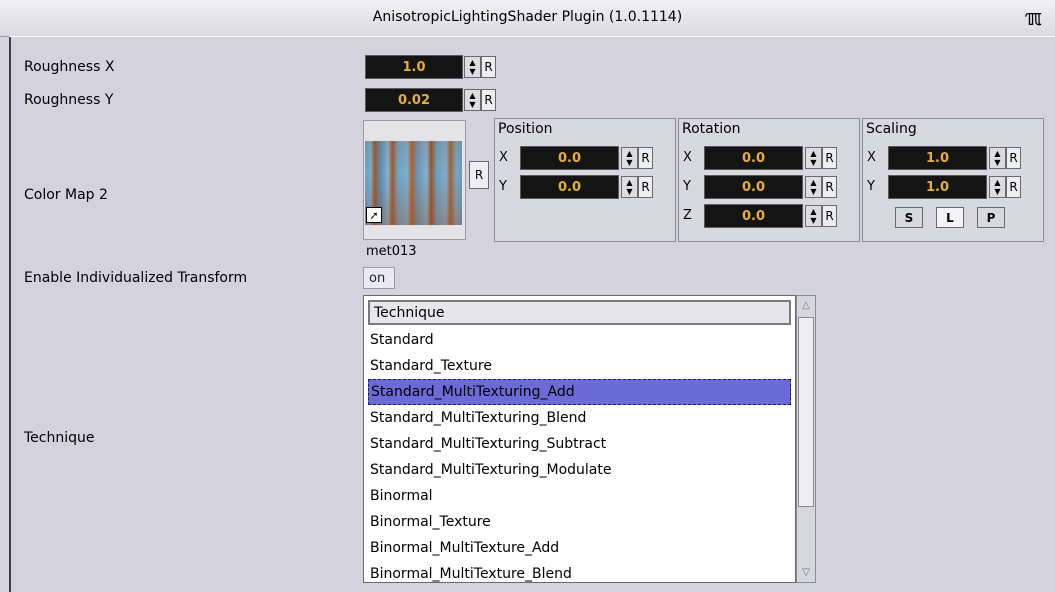  Describe the element at coordinates (753, 216) in the screenshot. I see `rotation-z-field: 0.0` at that location.